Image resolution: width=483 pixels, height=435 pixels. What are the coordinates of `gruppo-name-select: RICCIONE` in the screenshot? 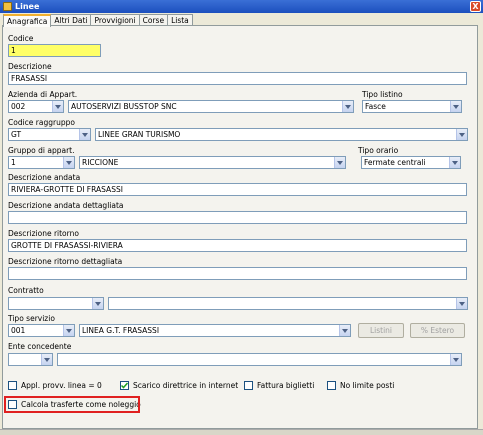 It's located at (212, 162).